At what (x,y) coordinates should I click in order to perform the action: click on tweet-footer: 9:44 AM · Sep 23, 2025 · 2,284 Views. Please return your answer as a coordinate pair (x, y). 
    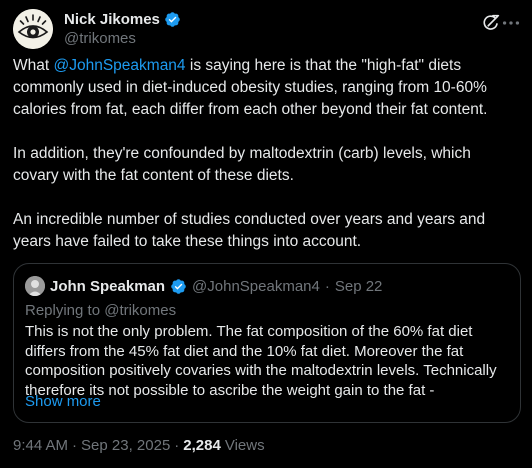
    Looking at the image, I should click on (139, 445).